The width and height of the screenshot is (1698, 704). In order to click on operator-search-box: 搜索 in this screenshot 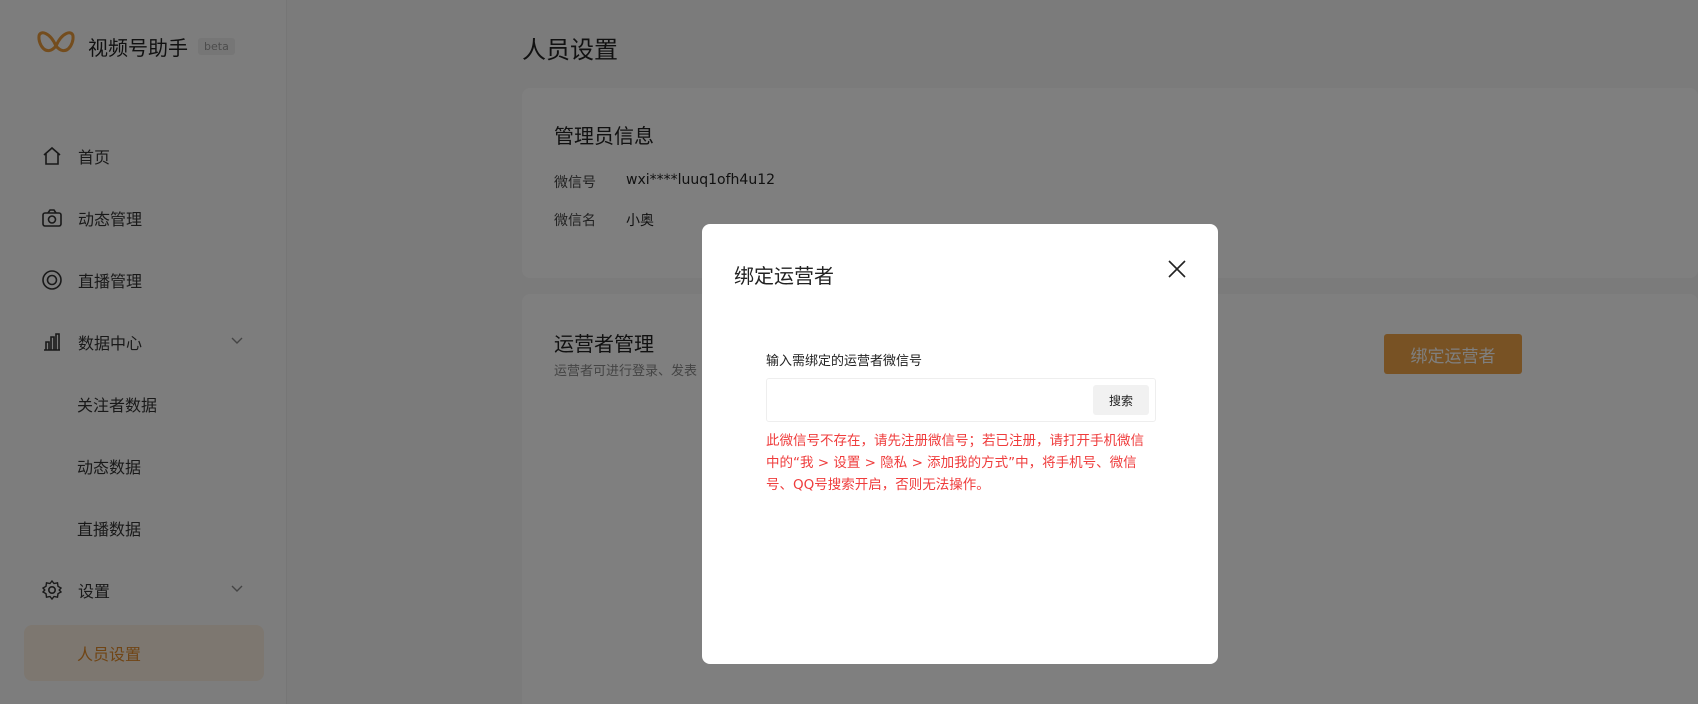, I will do `click(961, 400)`.